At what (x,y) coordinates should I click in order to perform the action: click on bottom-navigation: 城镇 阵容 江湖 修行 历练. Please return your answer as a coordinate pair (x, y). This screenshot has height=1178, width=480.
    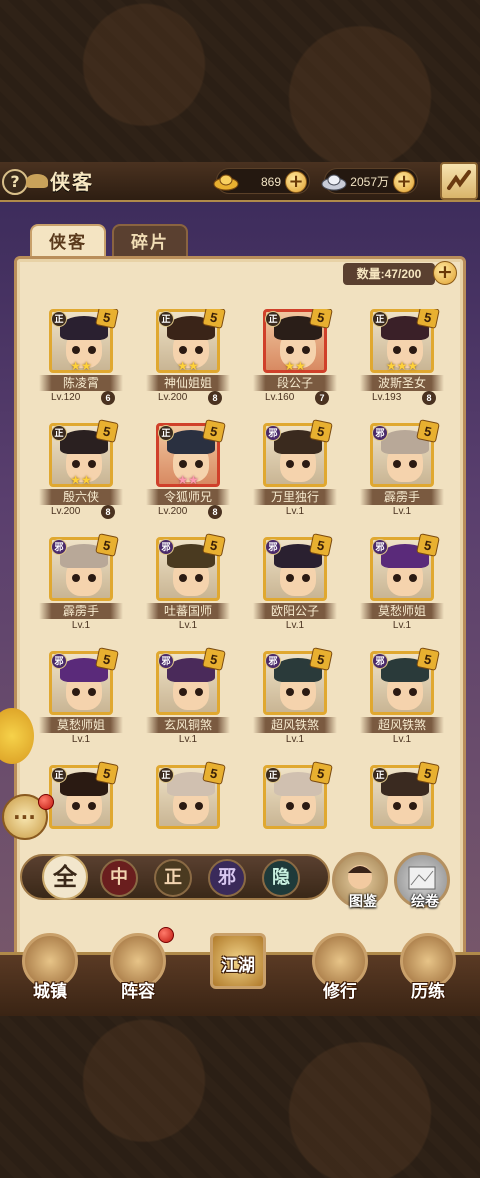
    Looking at the image, I should click on (240, 971).